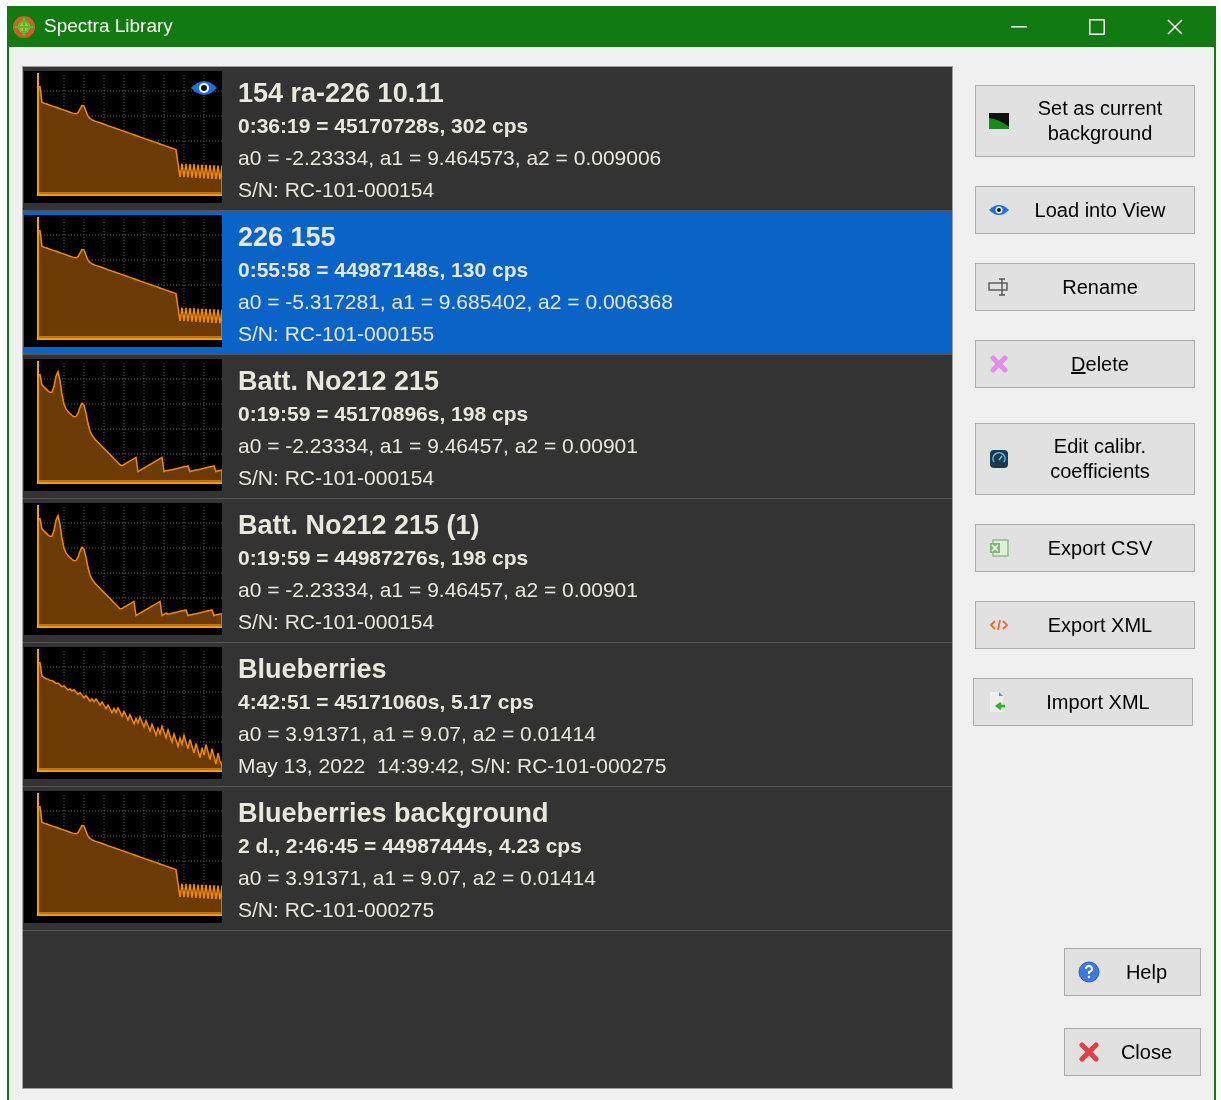 The width and height of the screenshot is (1221, 1100). I want to click on serial-number: S/N: RC-101-000275, so click(337, 910).